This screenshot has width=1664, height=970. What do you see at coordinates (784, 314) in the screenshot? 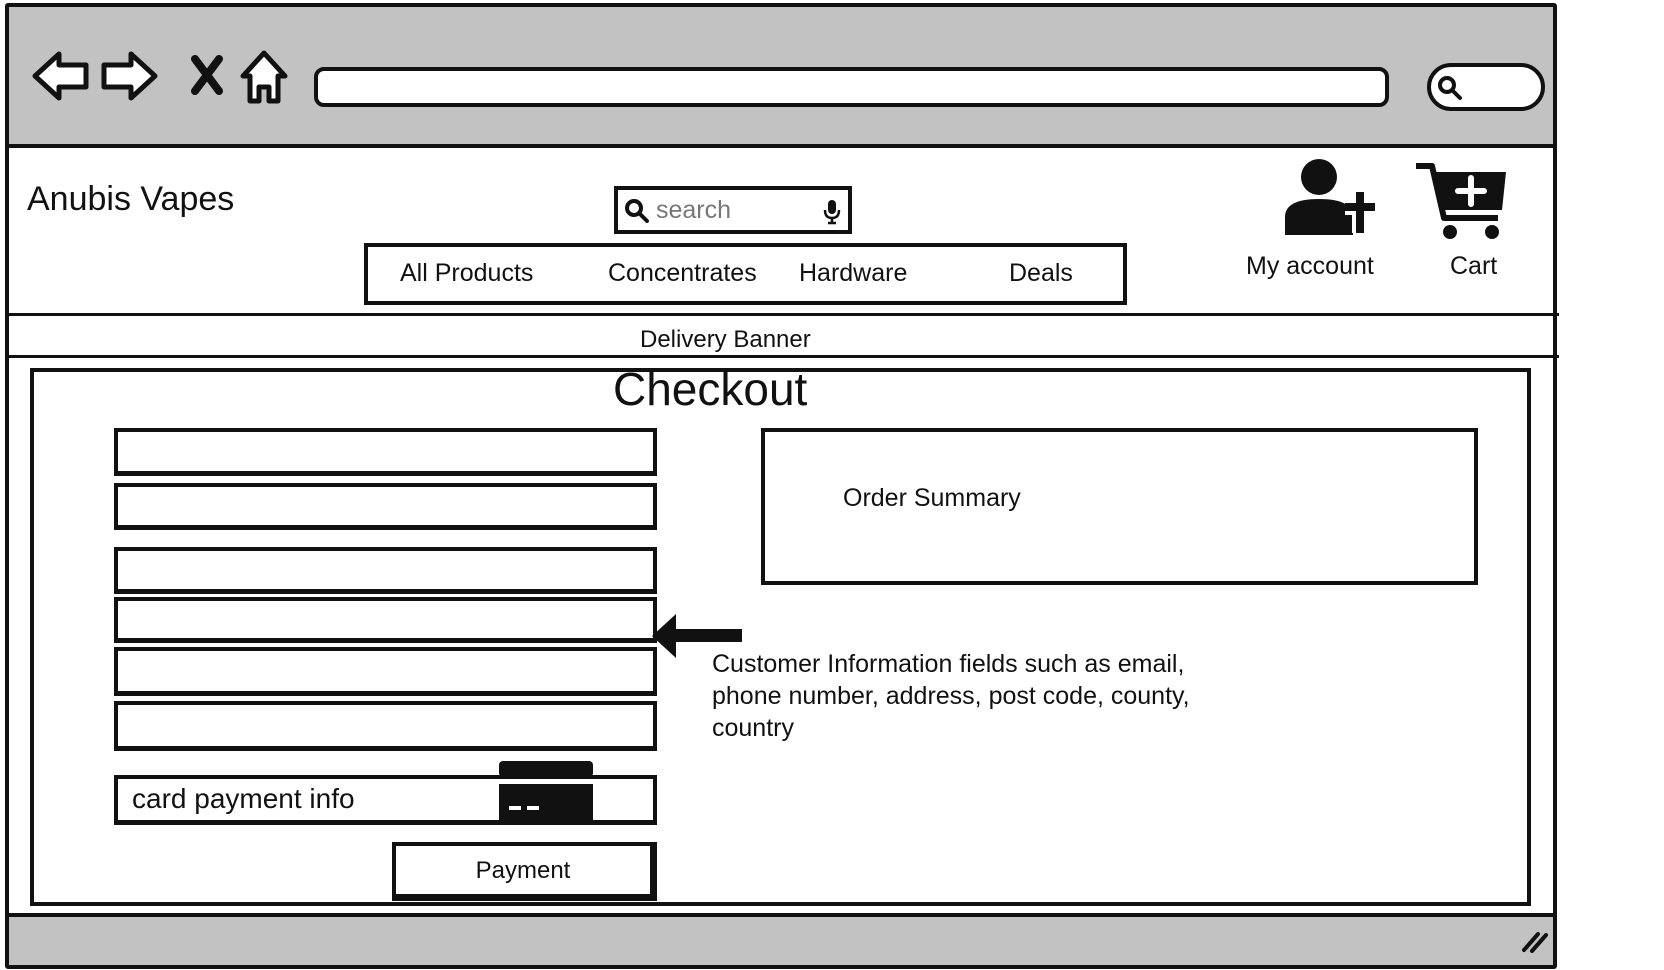
I see `header-divider` at bounding box center [784, 314].